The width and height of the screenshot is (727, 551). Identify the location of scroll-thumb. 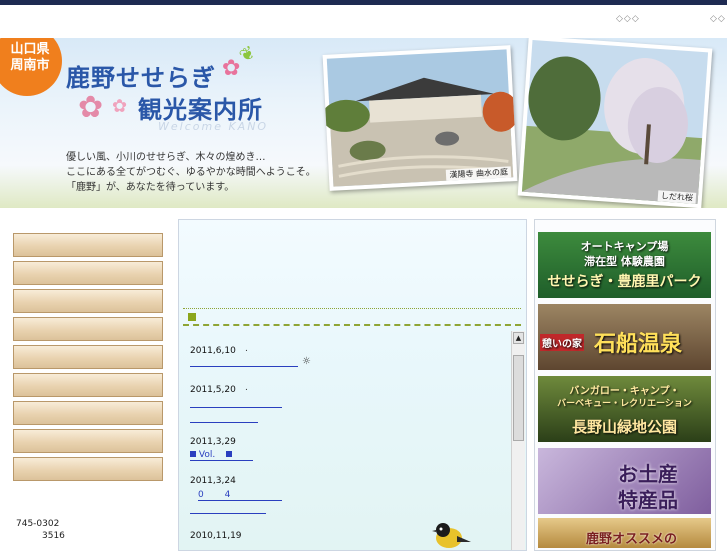
(518, 398).